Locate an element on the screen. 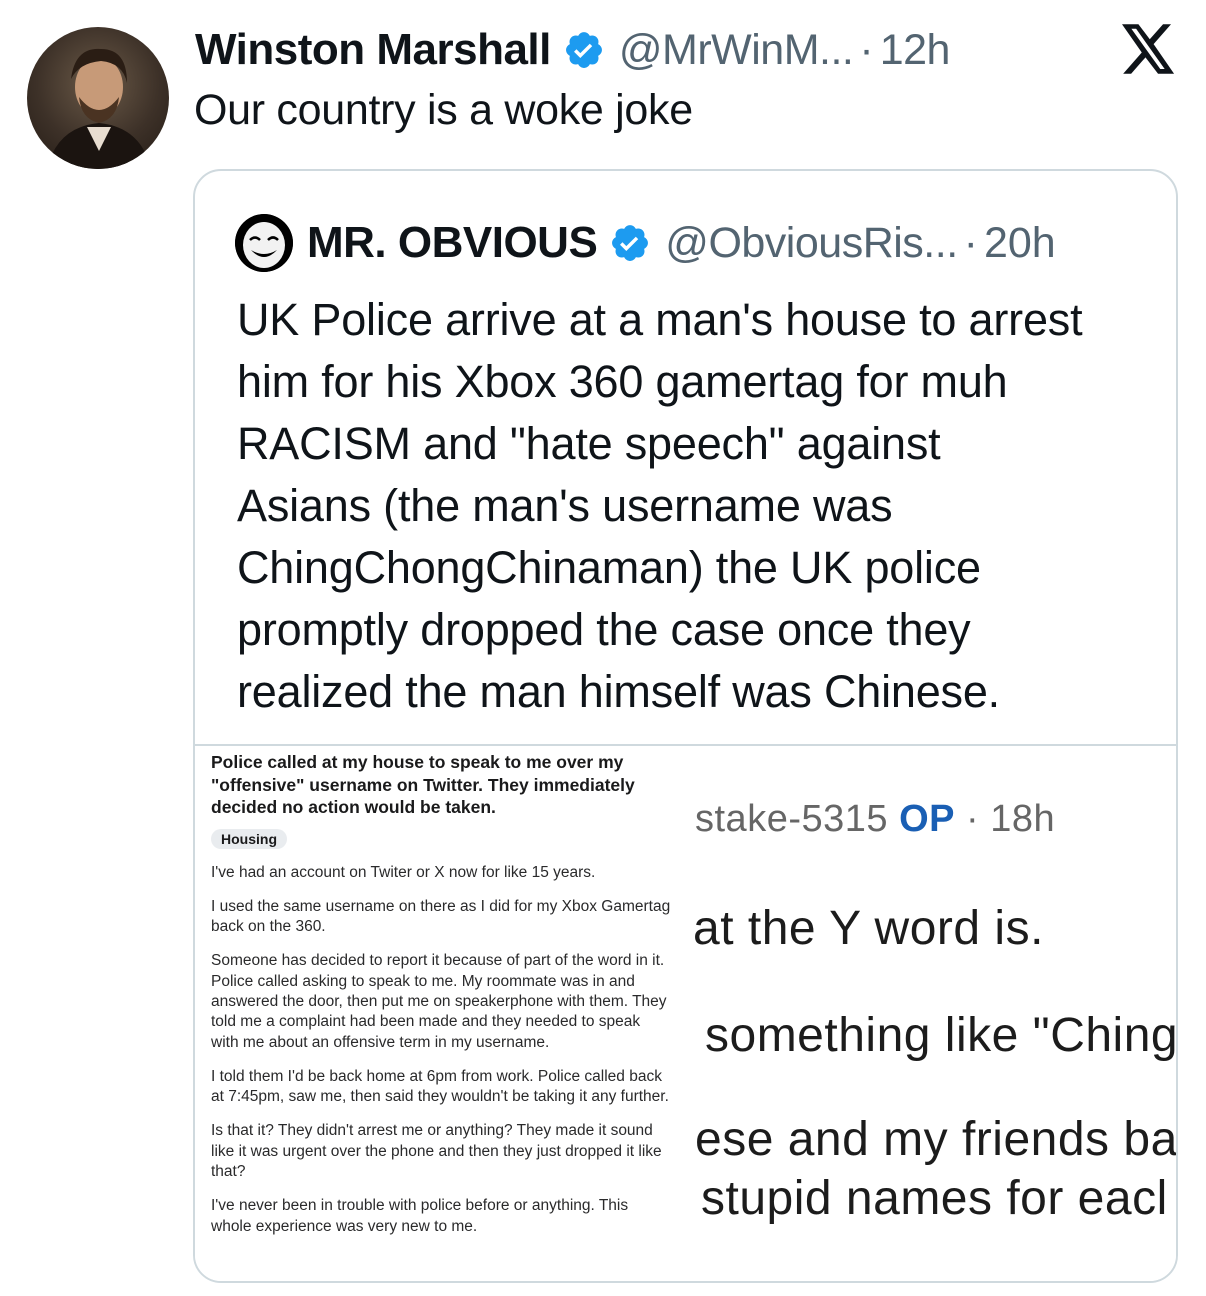 The image size is (1206, 1296). quoted-text-line: him for his Xbox 360 gamertag for muh is located at coordinates (622, 381).